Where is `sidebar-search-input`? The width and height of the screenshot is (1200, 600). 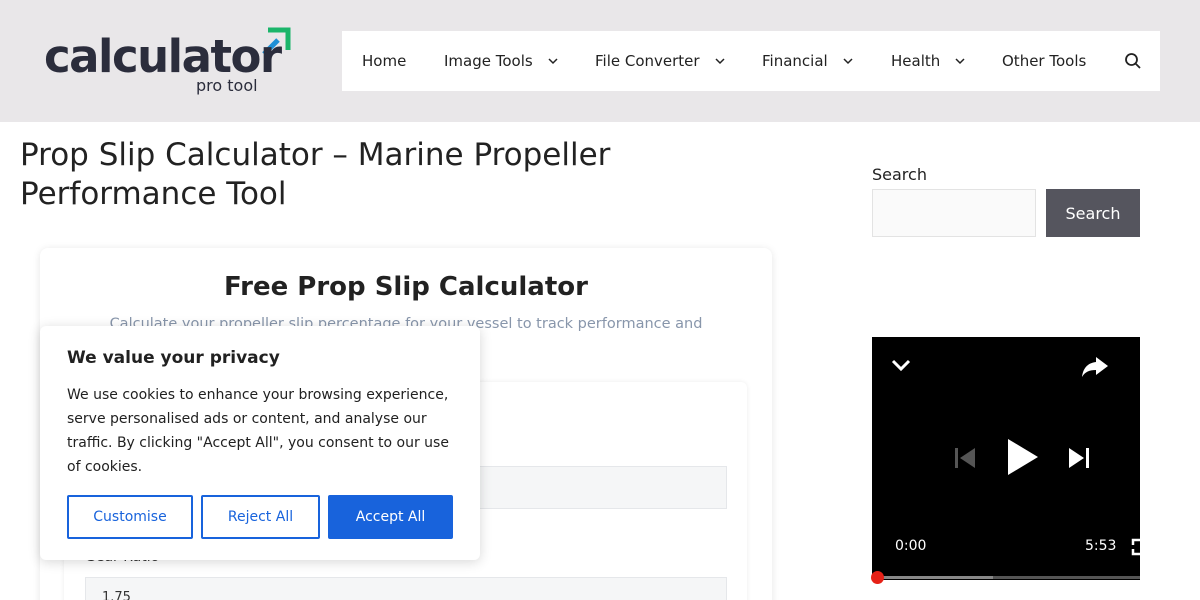
sidebar-search-input is located at coordinates (954, 213).